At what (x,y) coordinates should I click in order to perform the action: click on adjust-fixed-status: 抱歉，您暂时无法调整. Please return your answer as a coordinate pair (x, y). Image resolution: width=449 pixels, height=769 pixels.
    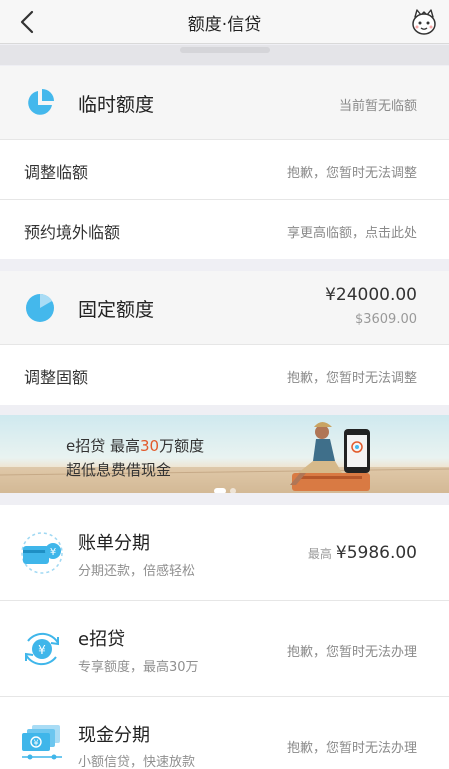
    Looking at the image, I should click on (351, 378).